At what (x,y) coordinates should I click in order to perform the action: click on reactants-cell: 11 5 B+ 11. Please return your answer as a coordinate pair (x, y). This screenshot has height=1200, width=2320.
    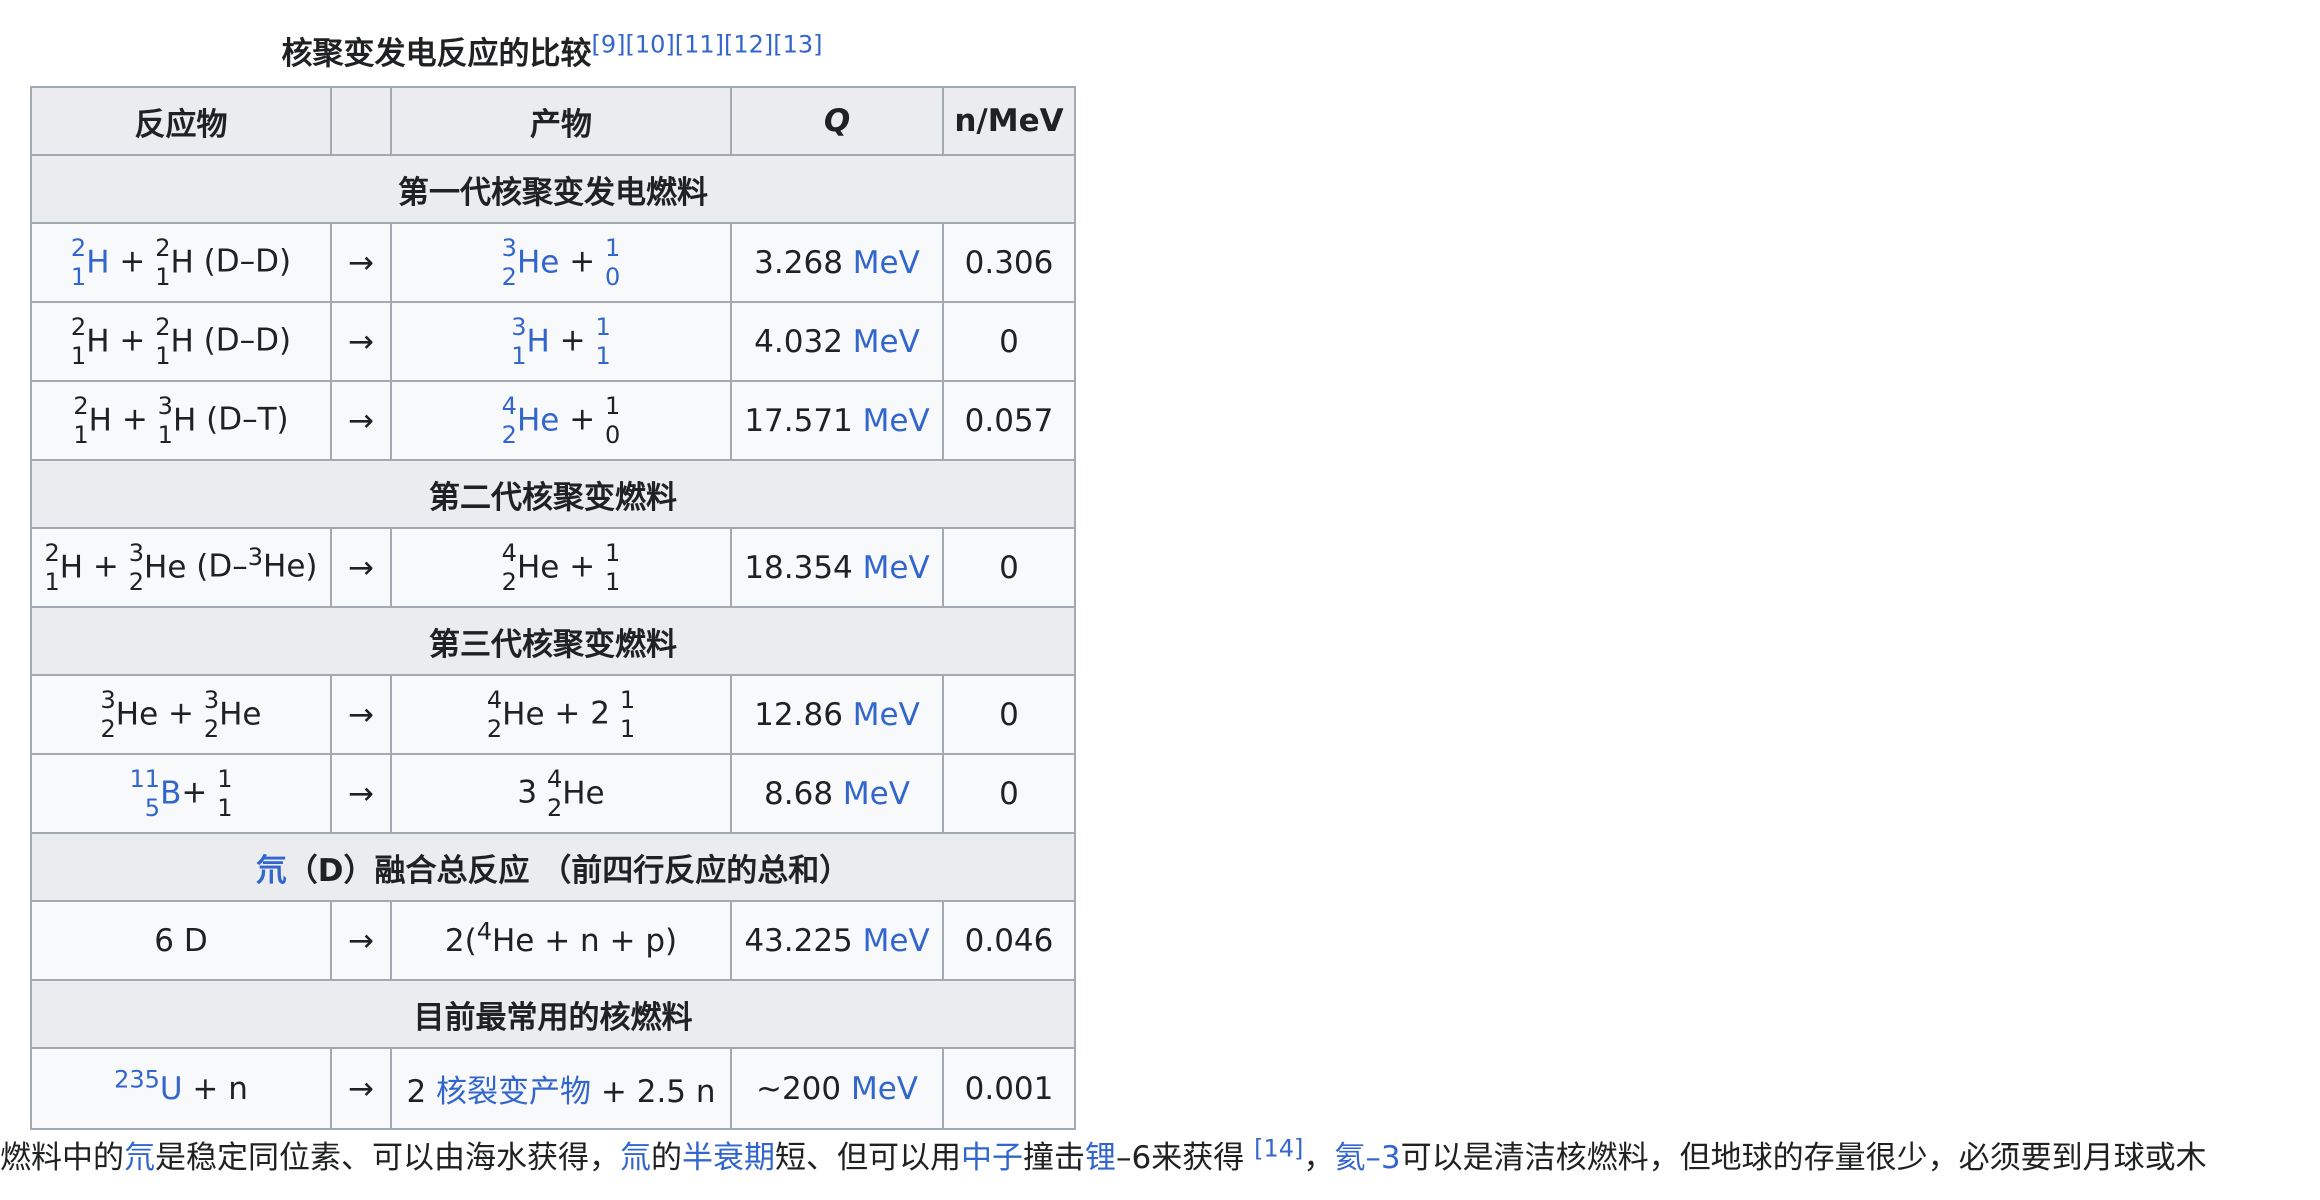
    Looking at the image, I should click on (181, 793).